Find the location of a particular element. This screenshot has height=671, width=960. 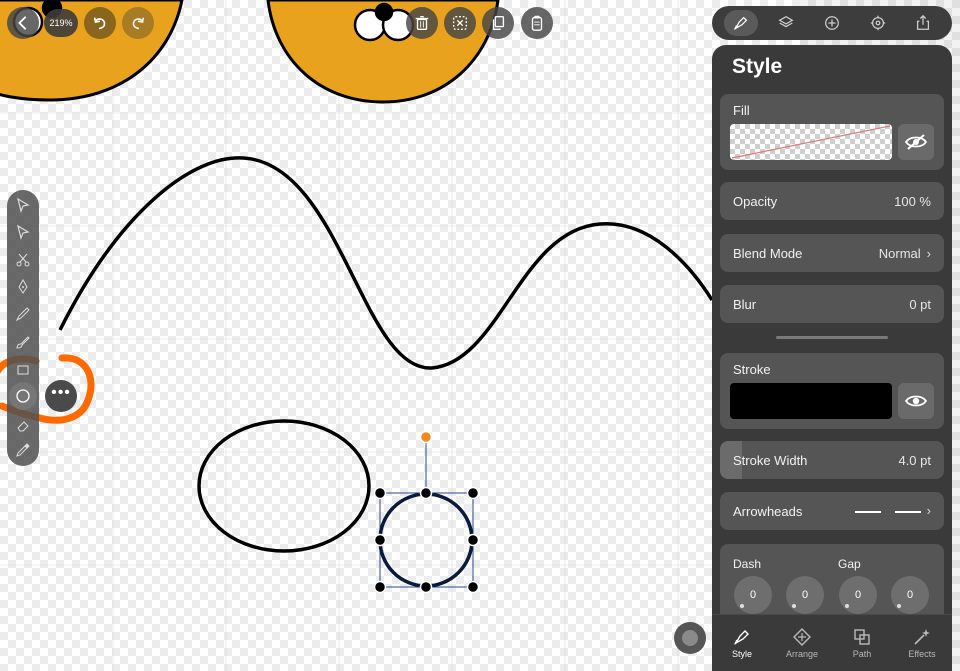

tab-arrange-label: Arrange is located at coordinates (802, 654).